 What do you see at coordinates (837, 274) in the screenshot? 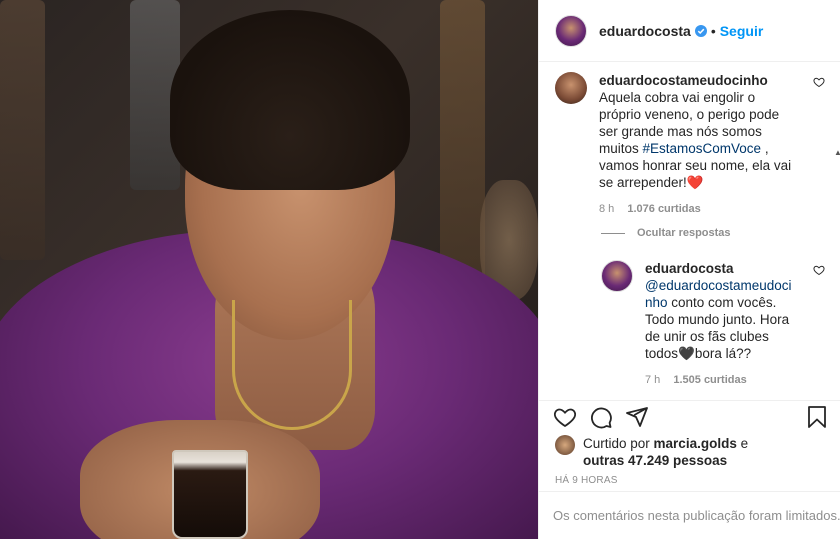
I see `scrollbar: ▲ ▼` at bounding box center [837, 274].